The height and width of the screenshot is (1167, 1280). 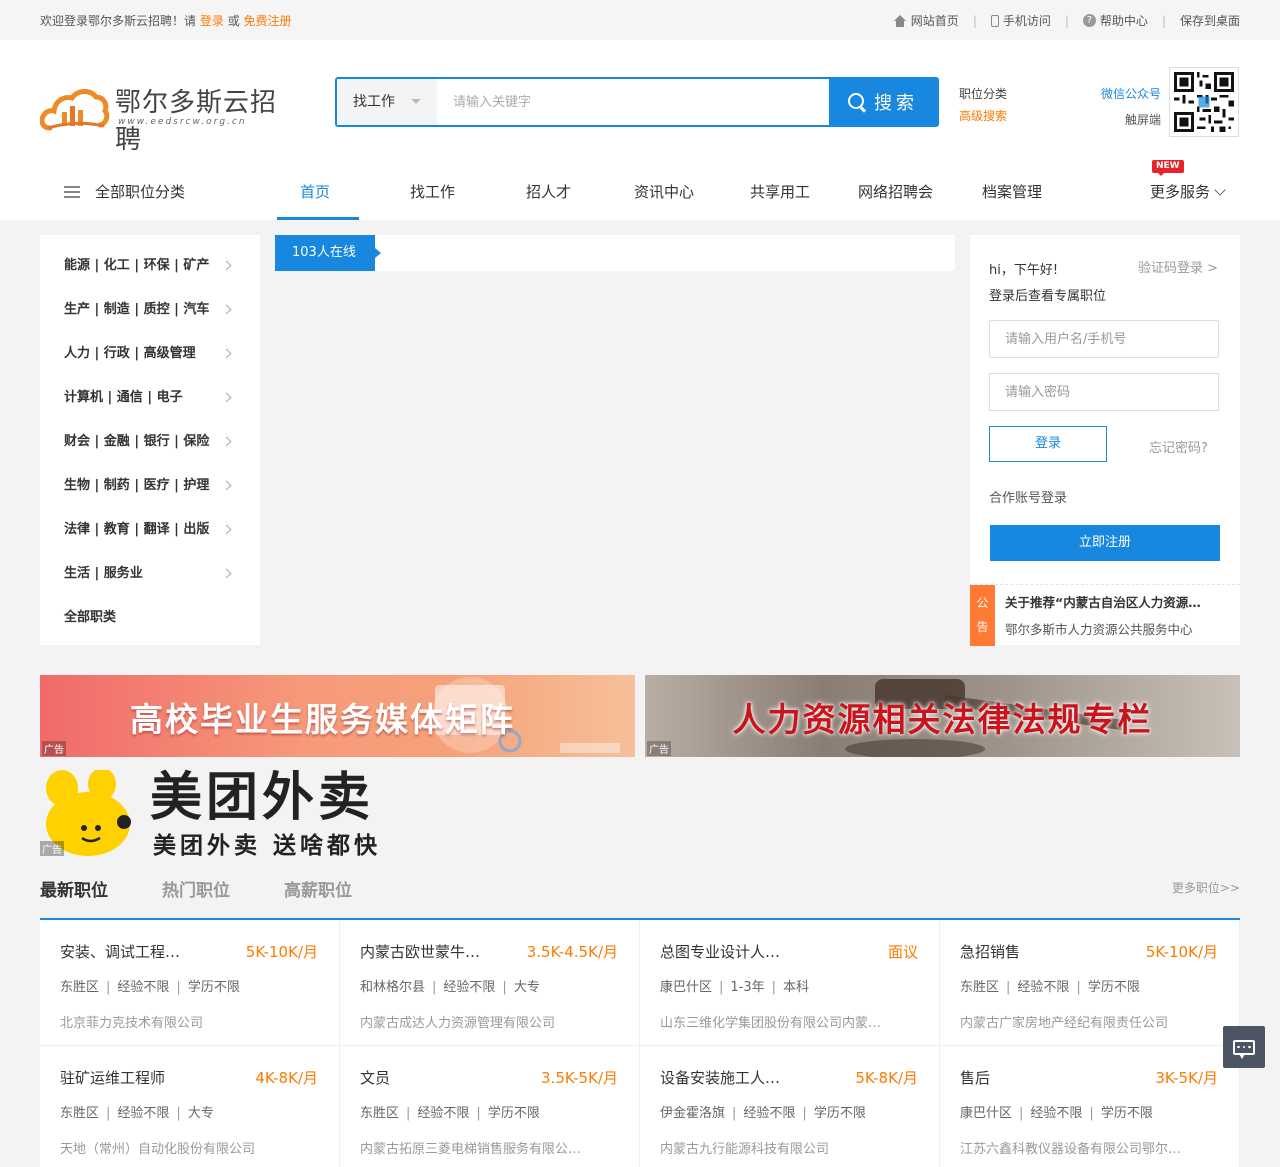 What do you see at coordinates (640, 895) in the screenshot?
I see `job-tabs: 最新职位 热门职位 高薪职位 更多职位>>` at bounding box center [640, 895].